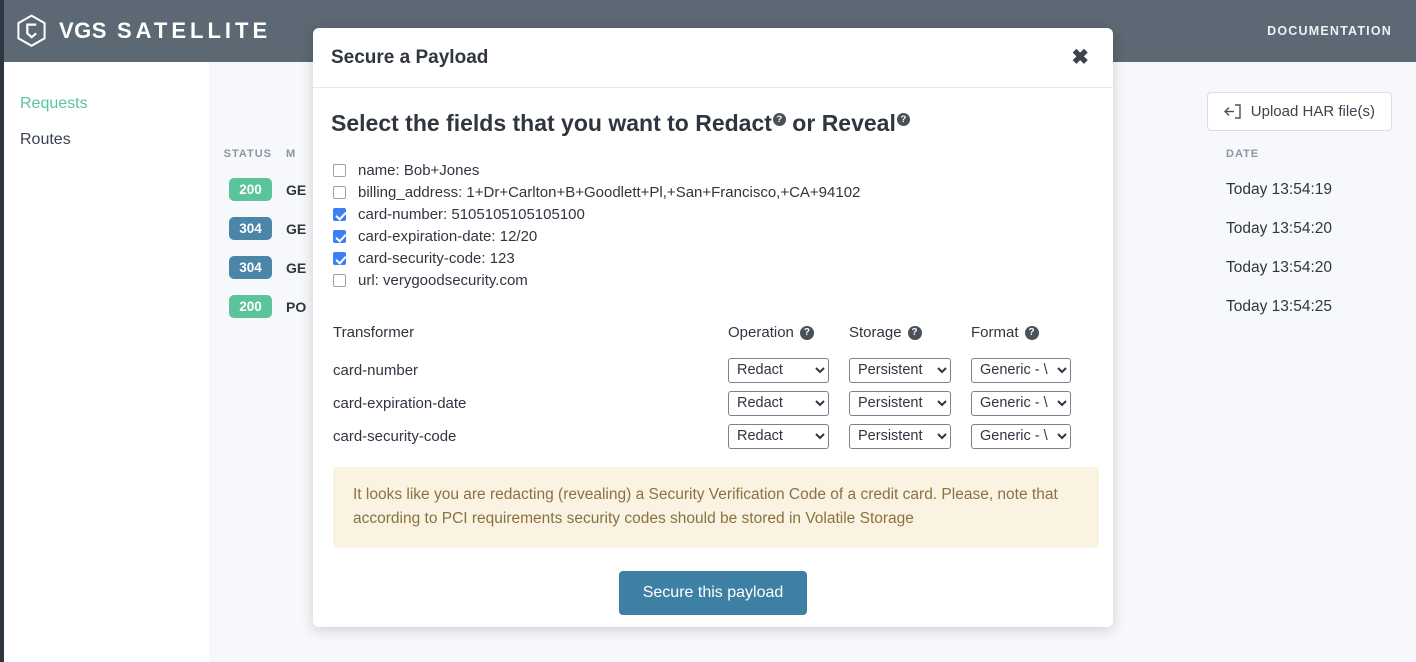 The height and width of the screenshot is (662, 1416). I want to click on transformer-operation-cell-card-number: Redact, so click(788, 370).